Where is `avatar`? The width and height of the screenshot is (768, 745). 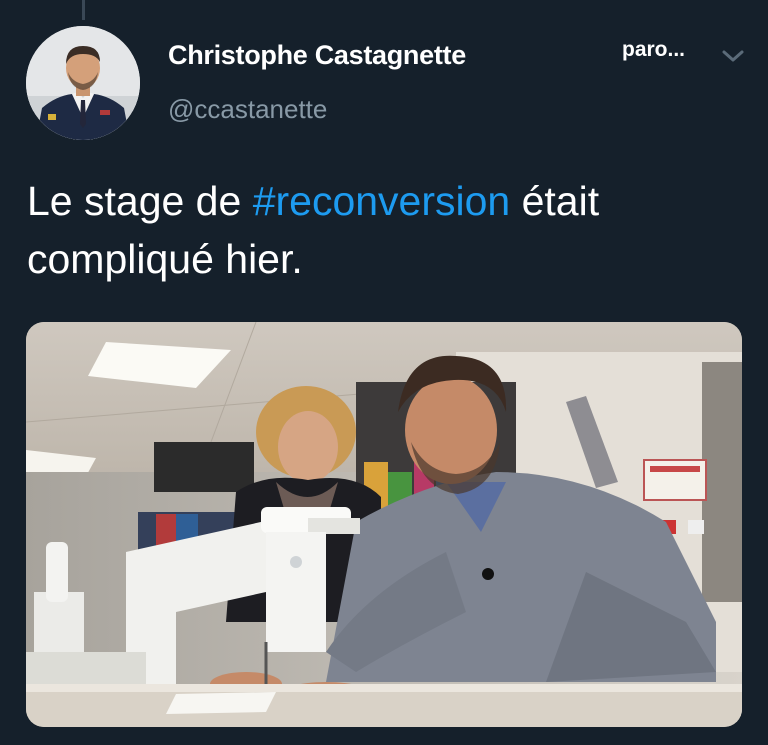
avatar is located at coordinates (83, 83).